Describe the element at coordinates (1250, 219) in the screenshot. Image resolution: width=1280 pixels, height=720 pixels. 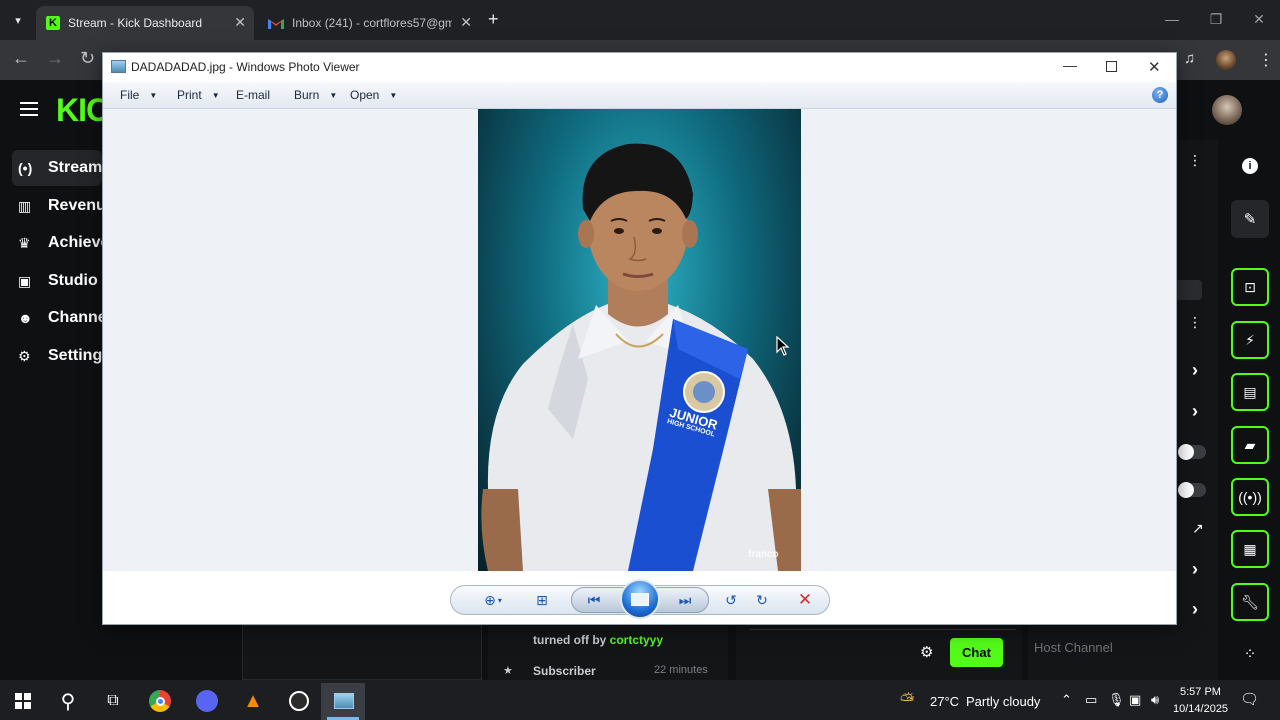
I see `edit-pencil-icon: ✎` at that location.